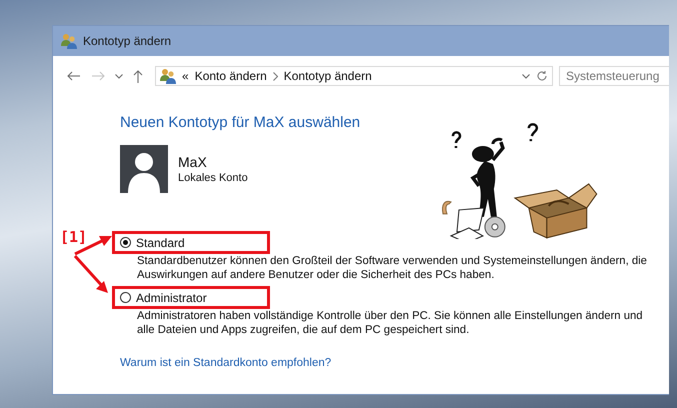 The image size is (677, 408). I want to click on user-avatar, so click(144, 169).